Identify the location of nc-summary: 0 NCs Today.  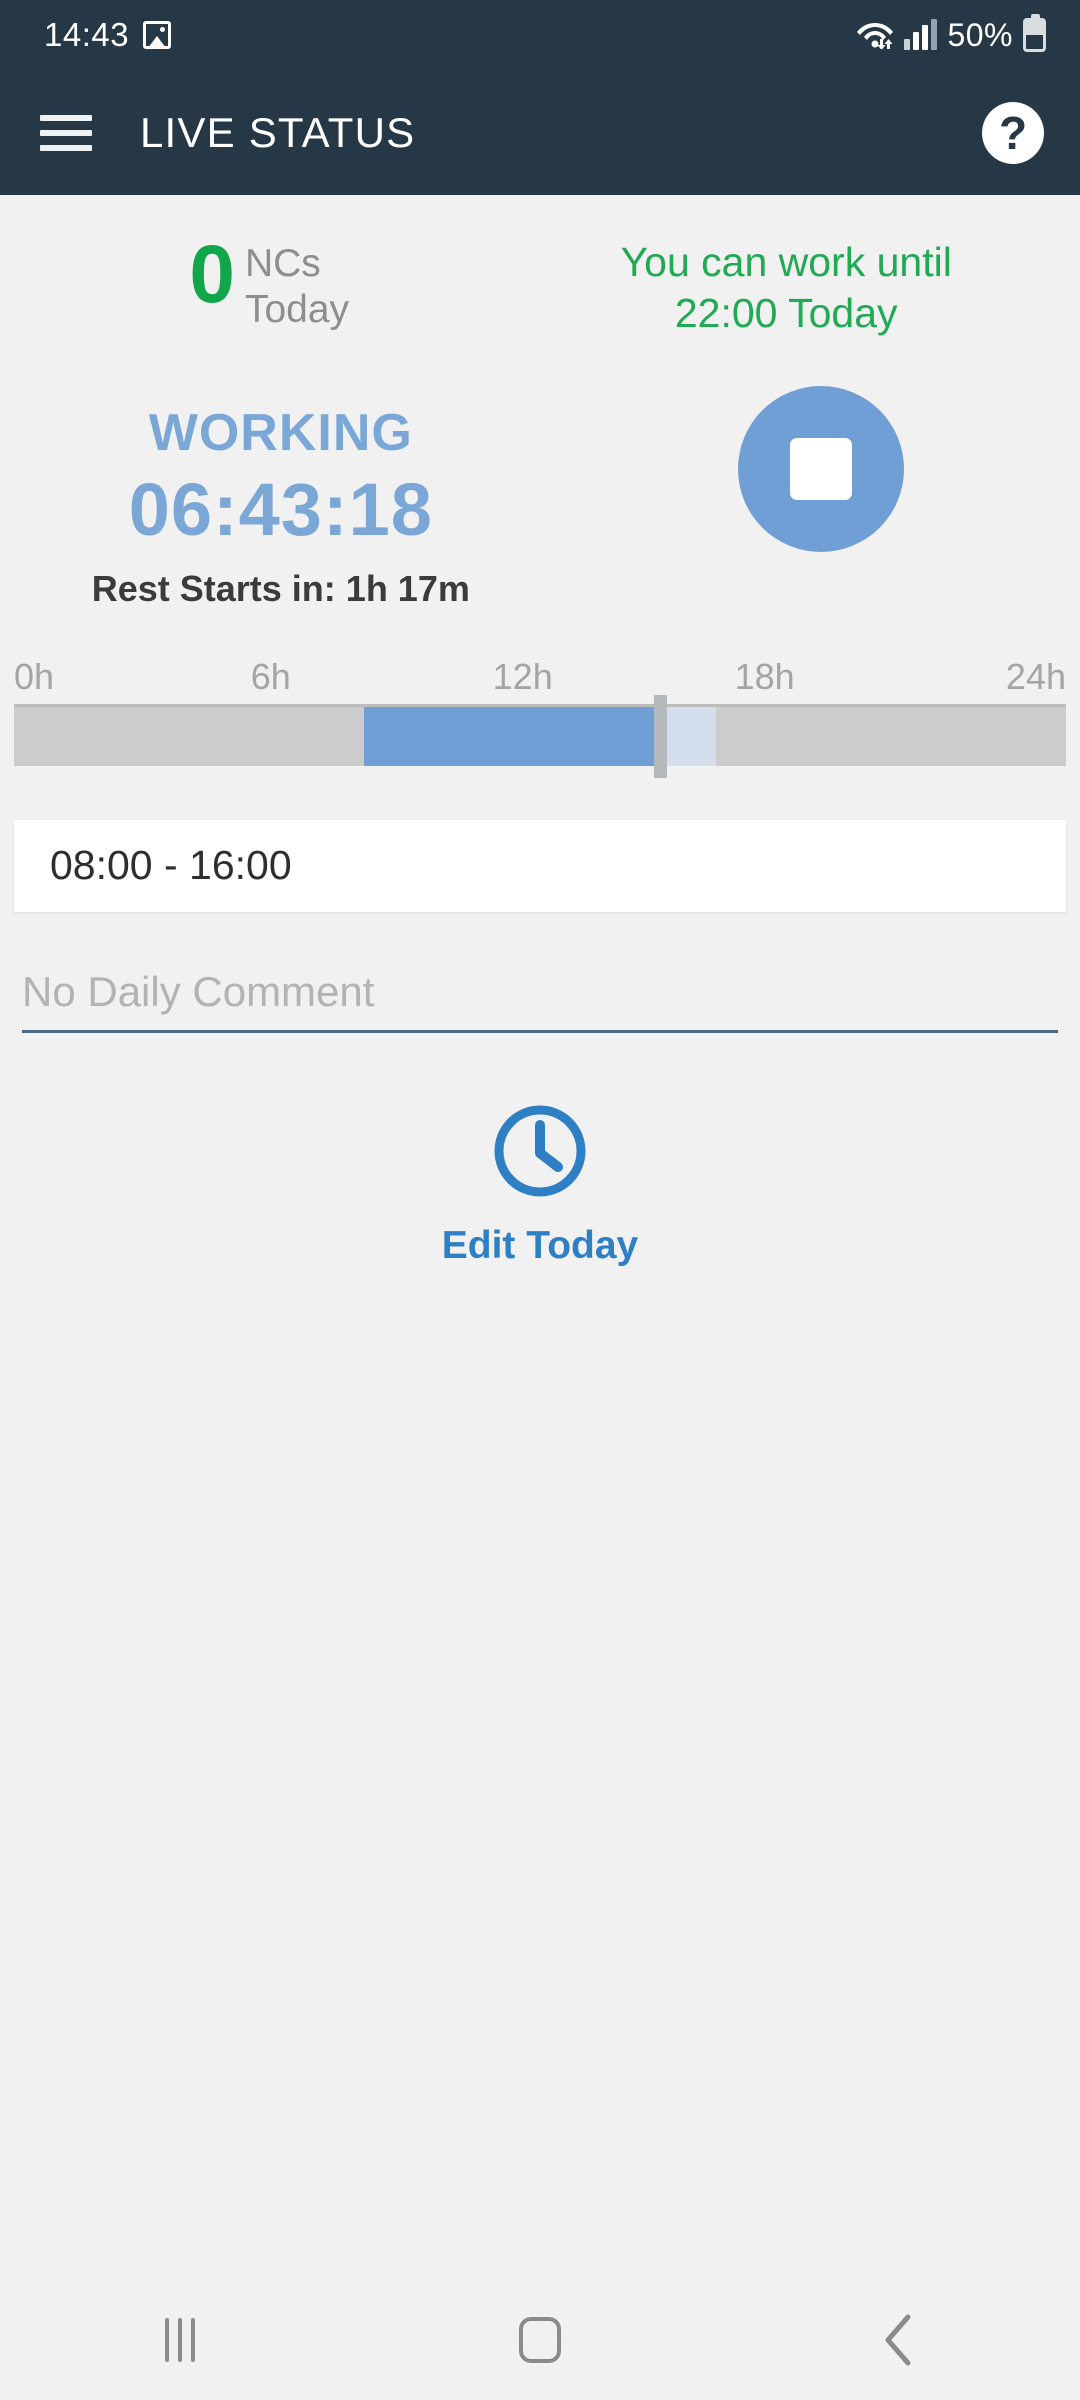
(259, 284).